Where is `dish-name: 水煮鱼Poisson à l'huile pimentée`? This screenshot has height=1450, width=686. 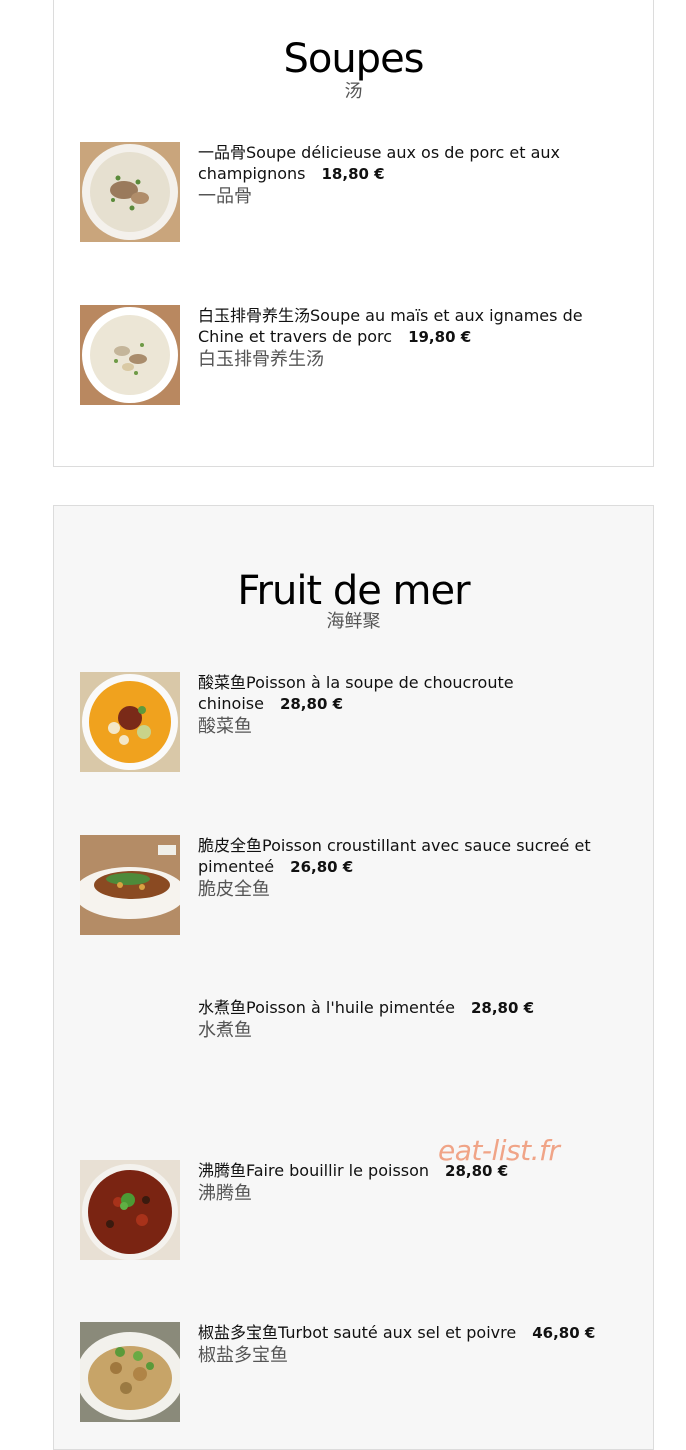
dish-name: 水煮鱼Poisson à l'huile pimentée is located at coordinates (326, 1007).